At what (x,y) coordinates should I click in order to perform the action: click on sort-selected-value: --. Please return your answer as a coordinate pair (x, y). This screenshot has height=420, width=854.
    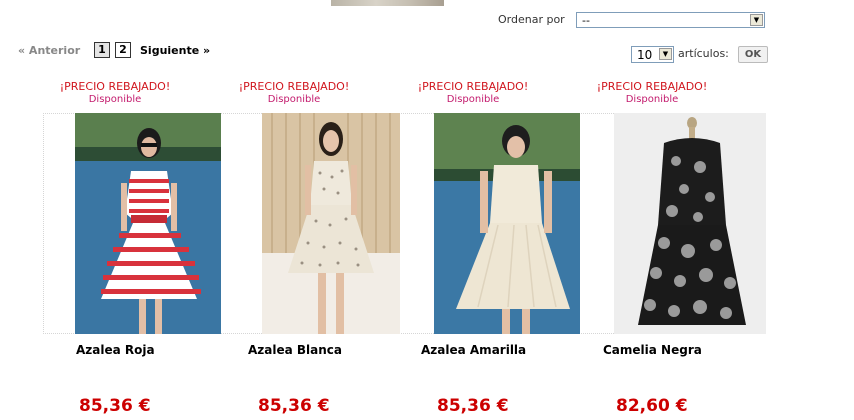
    Looking at the image, I should click on (586, 20).